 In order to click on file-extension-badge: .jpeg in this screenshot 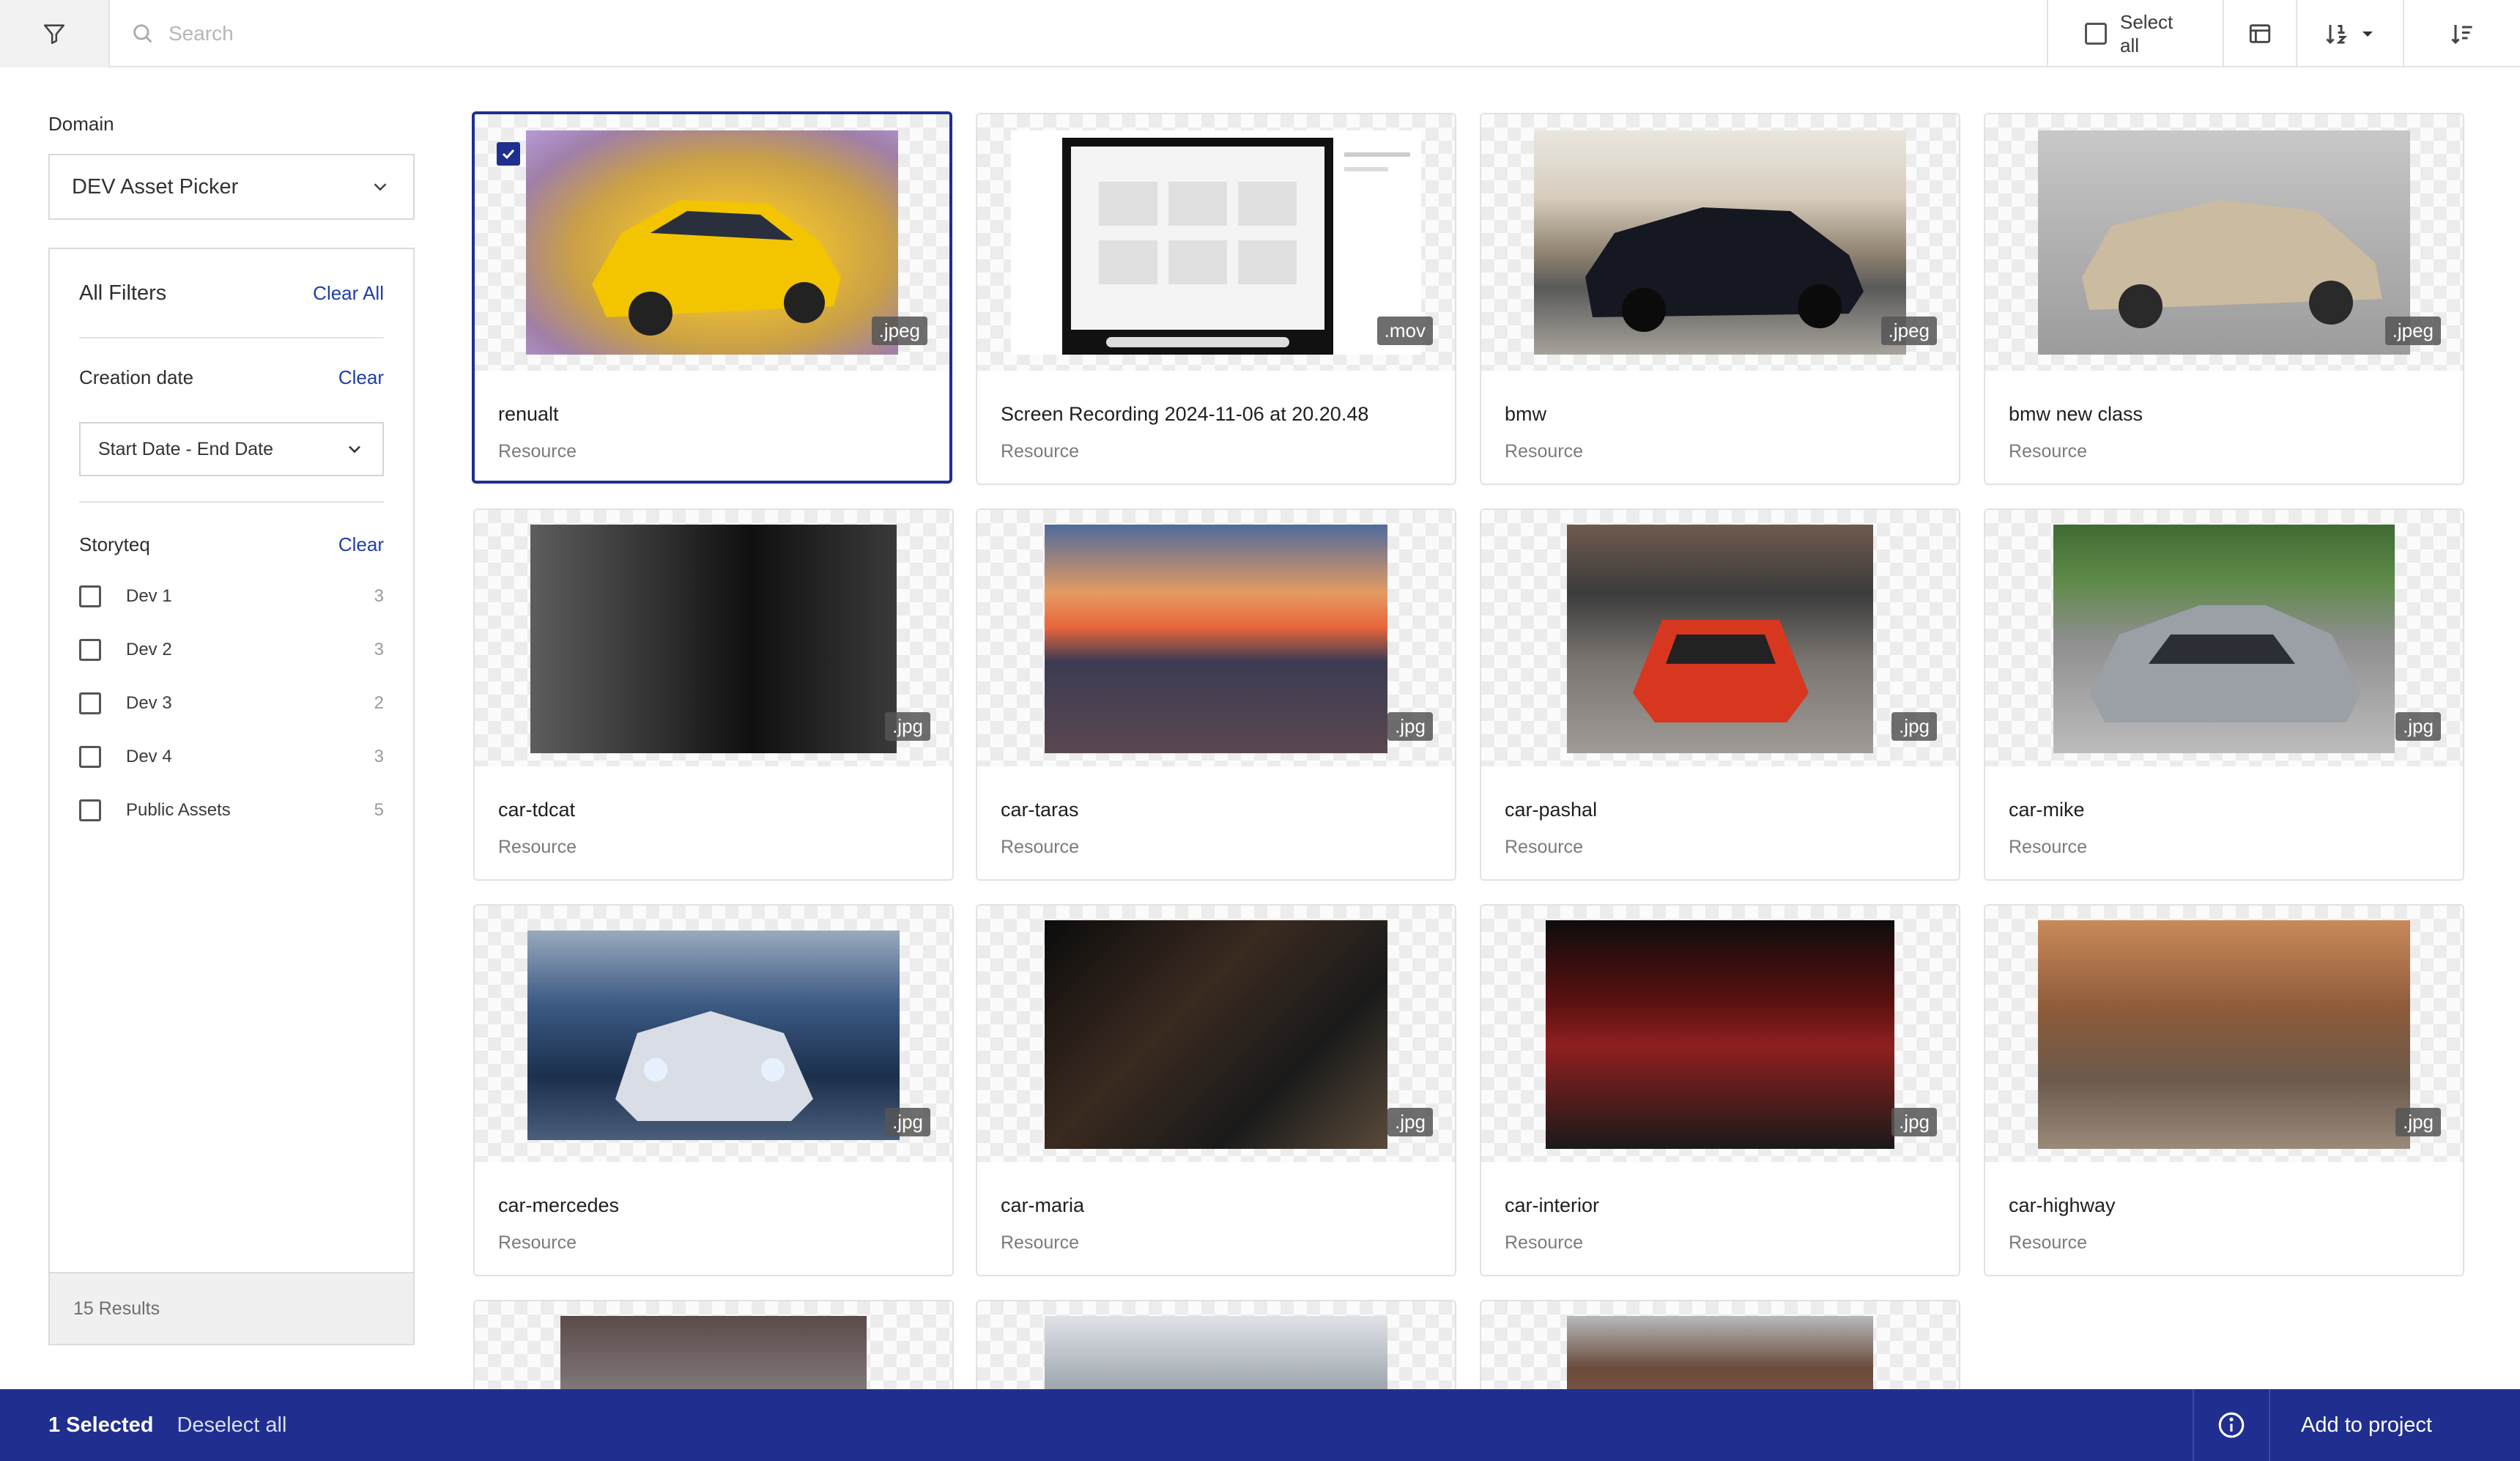, I will do `click(2412, 331)`.